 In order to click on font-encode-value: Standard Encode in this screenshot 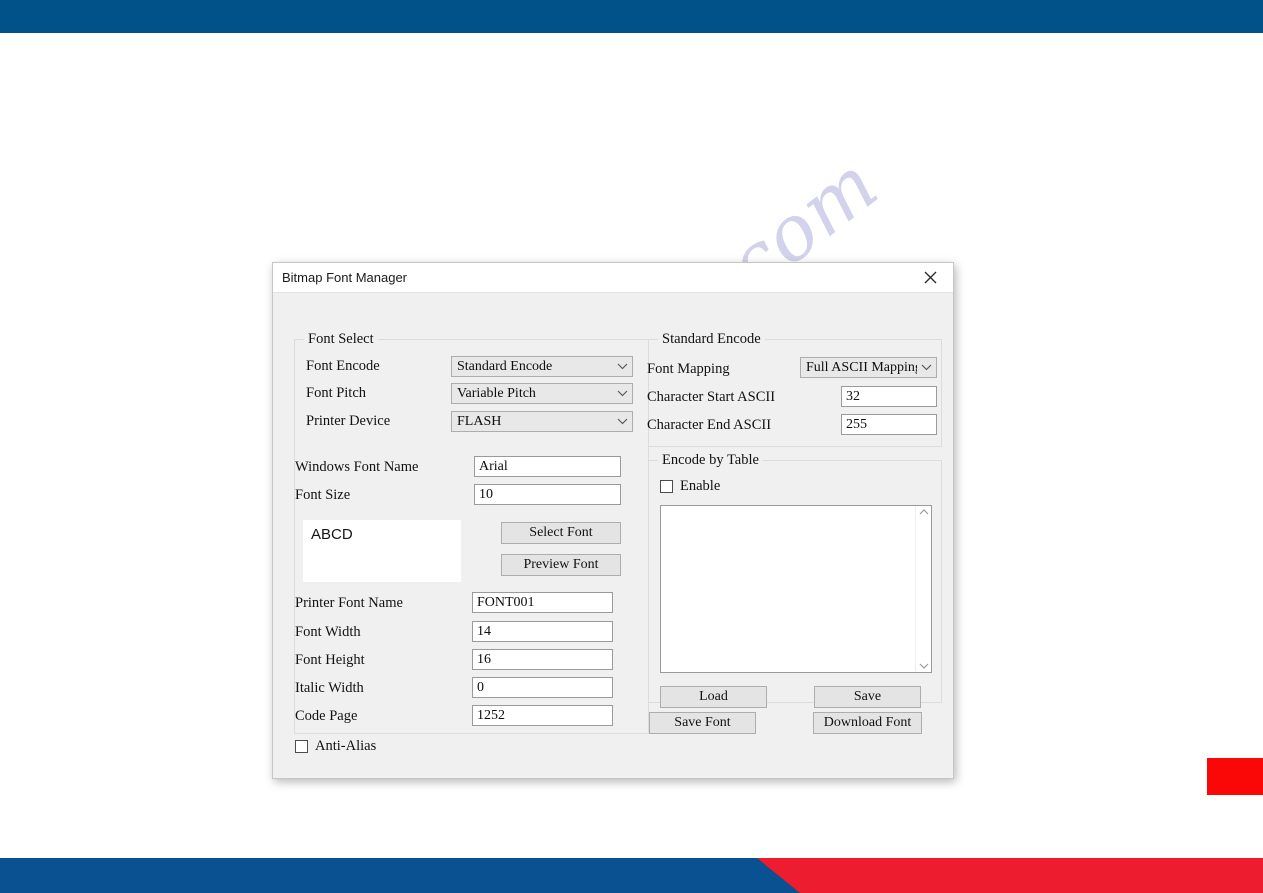, I will do `click(505, 366)`.